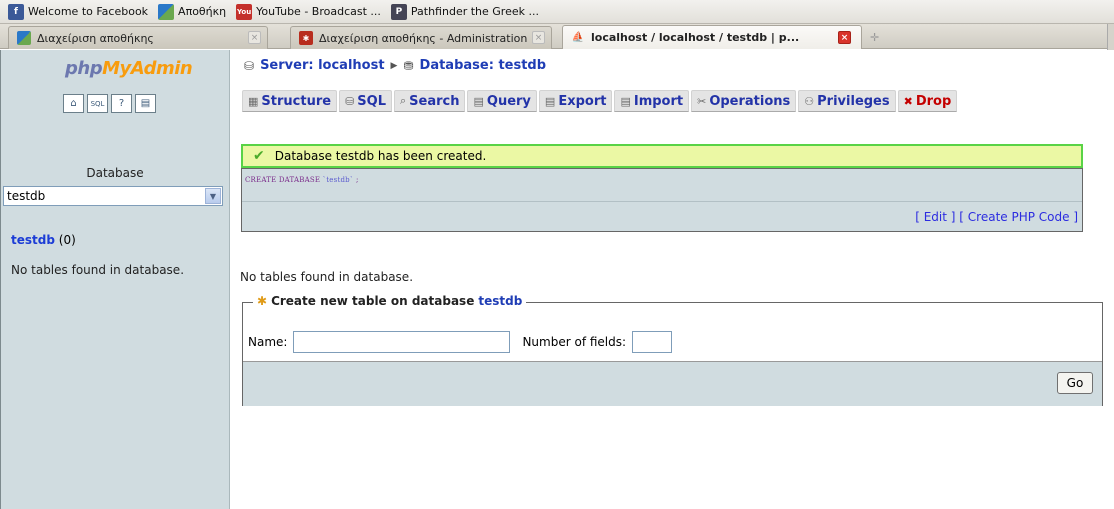 The height and width of the screenshot is (509, 1114). What do you see at coordinates (249, 65) in the screenshot?
I see `server-icon: ⛁` at bounding box center [249, 65].